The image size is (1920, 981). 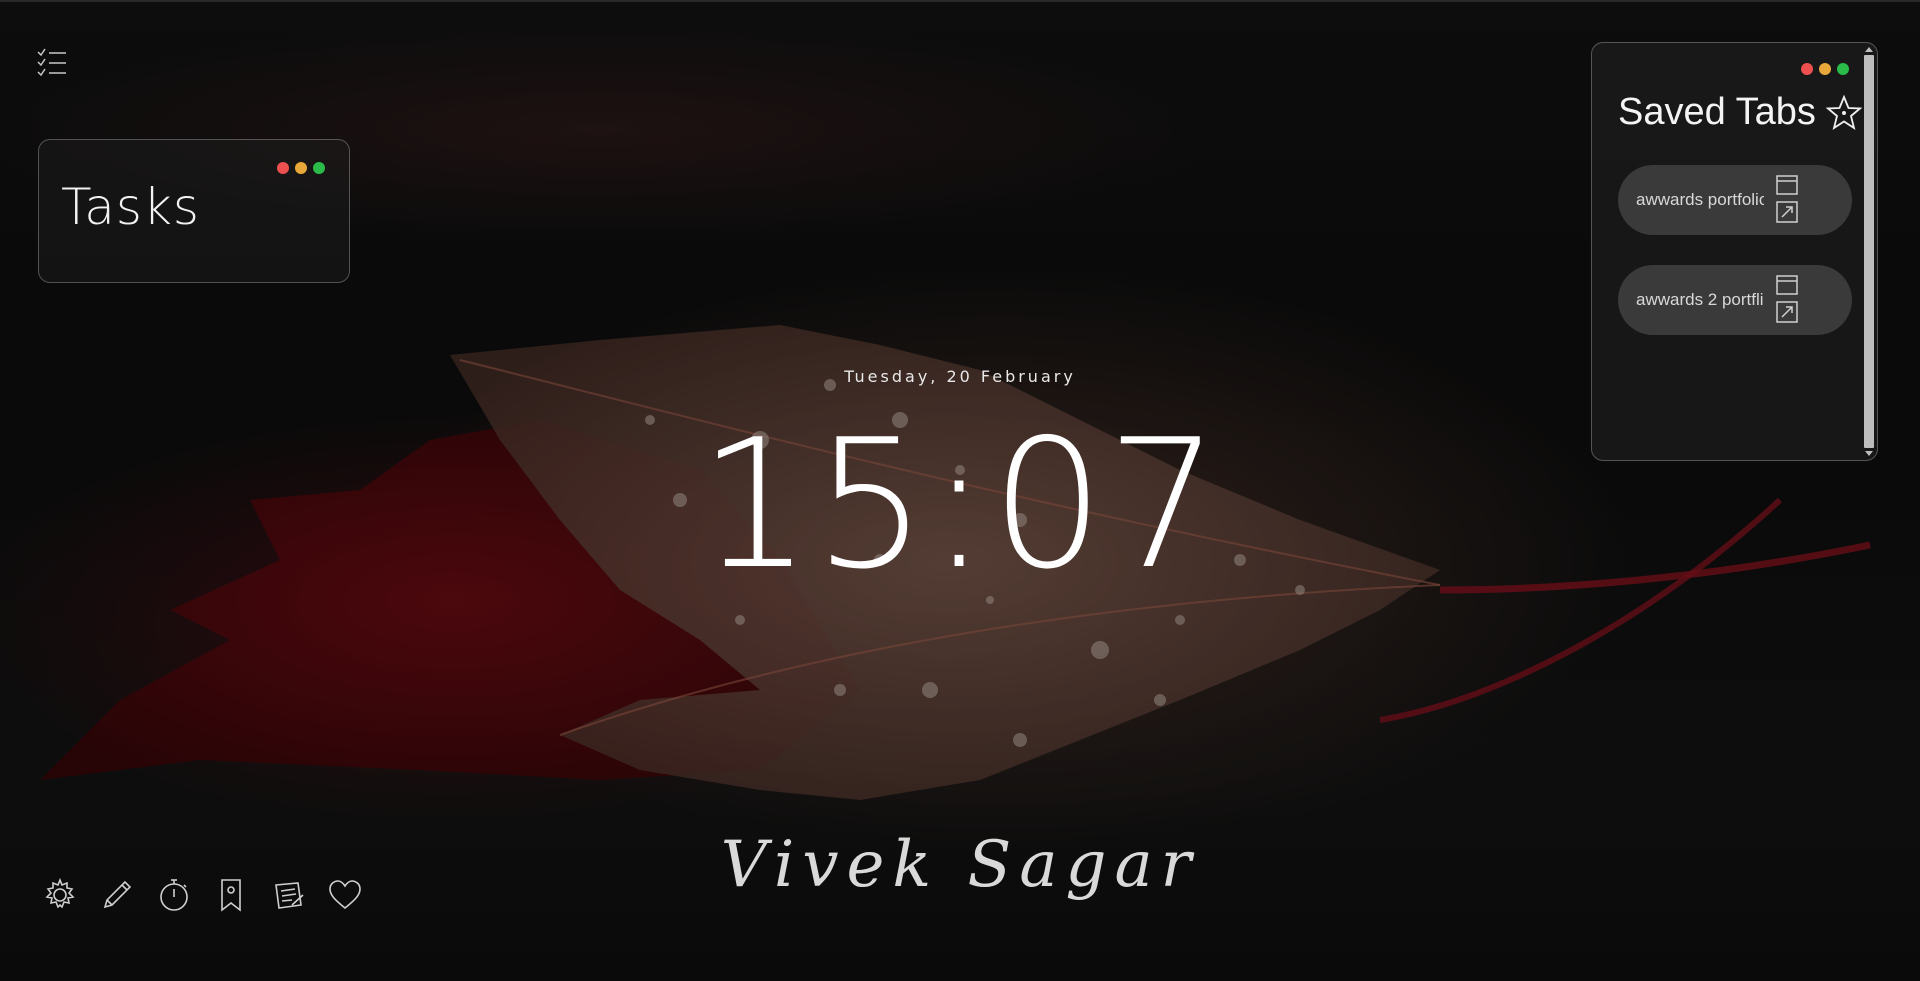 I want to click on saved-tab-label: awwards 2 portflio, so click(x=1700, y=300).